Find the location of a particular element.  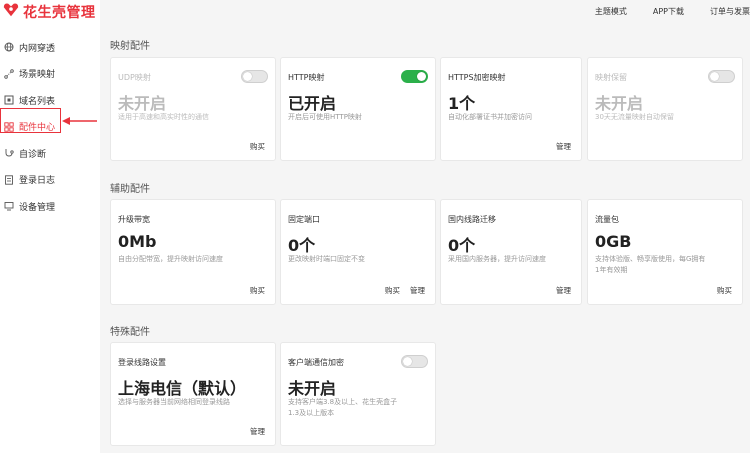

card-desc: 30天无流量映射自动保留 is located at coordinates (634, 117).